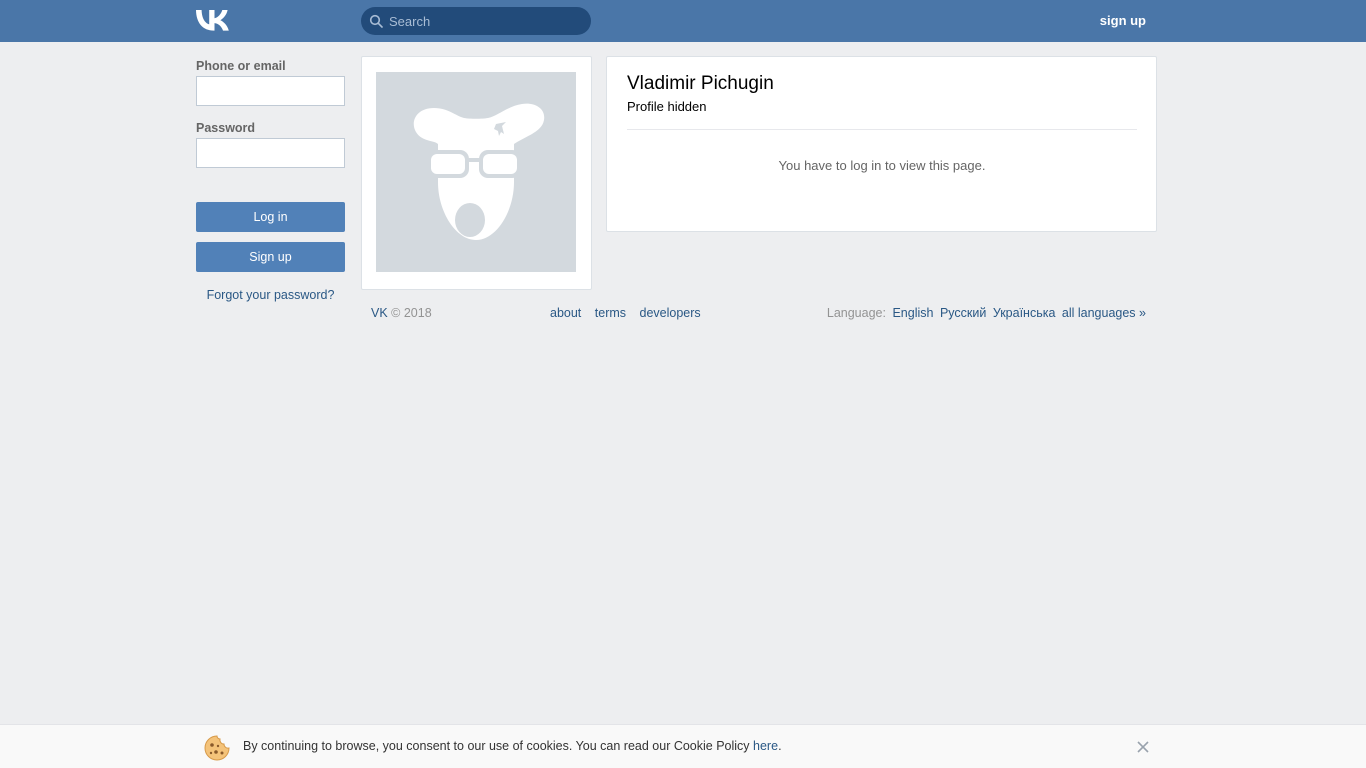 The image size is (1366, 768). What do you see at coordinates (700, 83) in the screenshot?
I see `profile-name: Vladimir Pichugin` at bounding box center [700, 83].